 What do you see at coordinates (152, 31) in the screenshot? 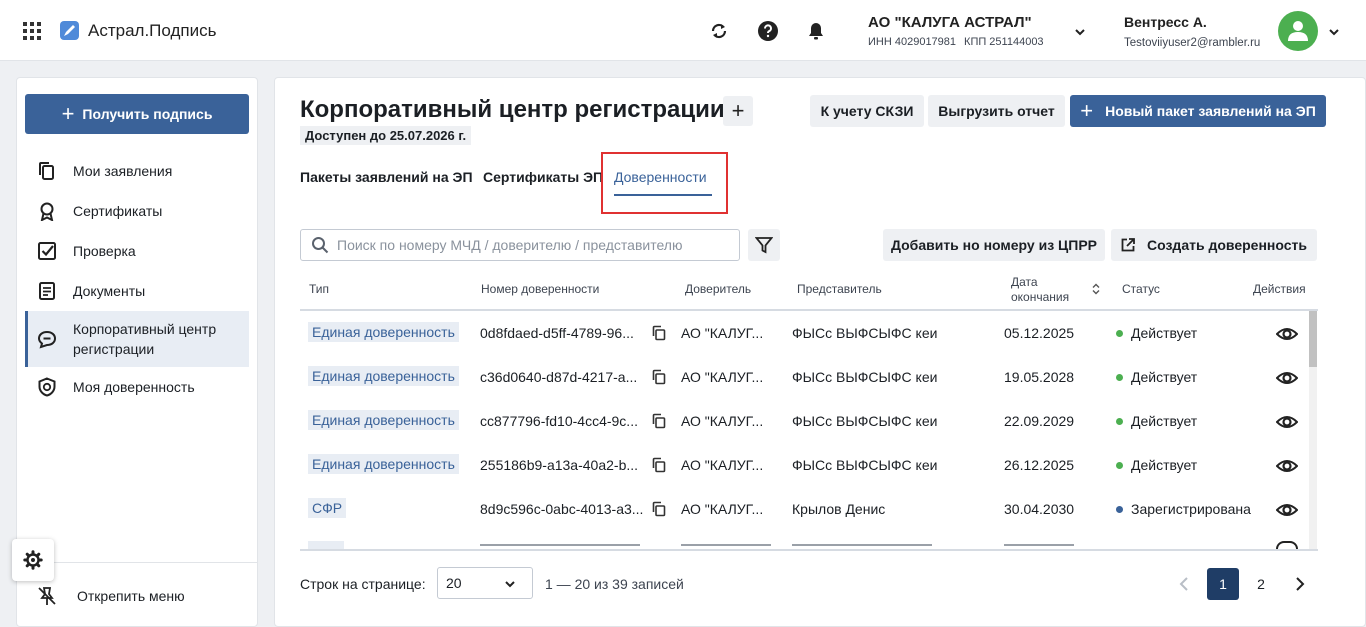
I see `app-name: Астрал.Подпись` at bounding box center [152, 31].